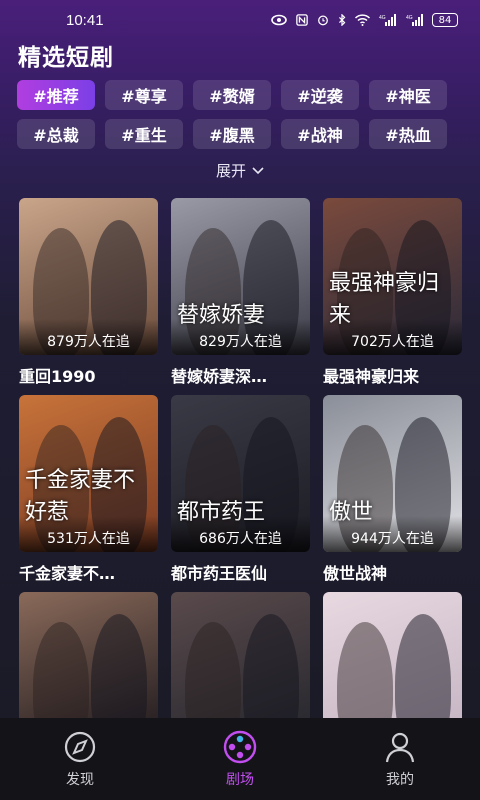 Image resolution: width=480 pixels, height=800 pixels. Describe the element at coordinates (342, 20) in the screenshot. I see `bluetooth-icon` at that location.